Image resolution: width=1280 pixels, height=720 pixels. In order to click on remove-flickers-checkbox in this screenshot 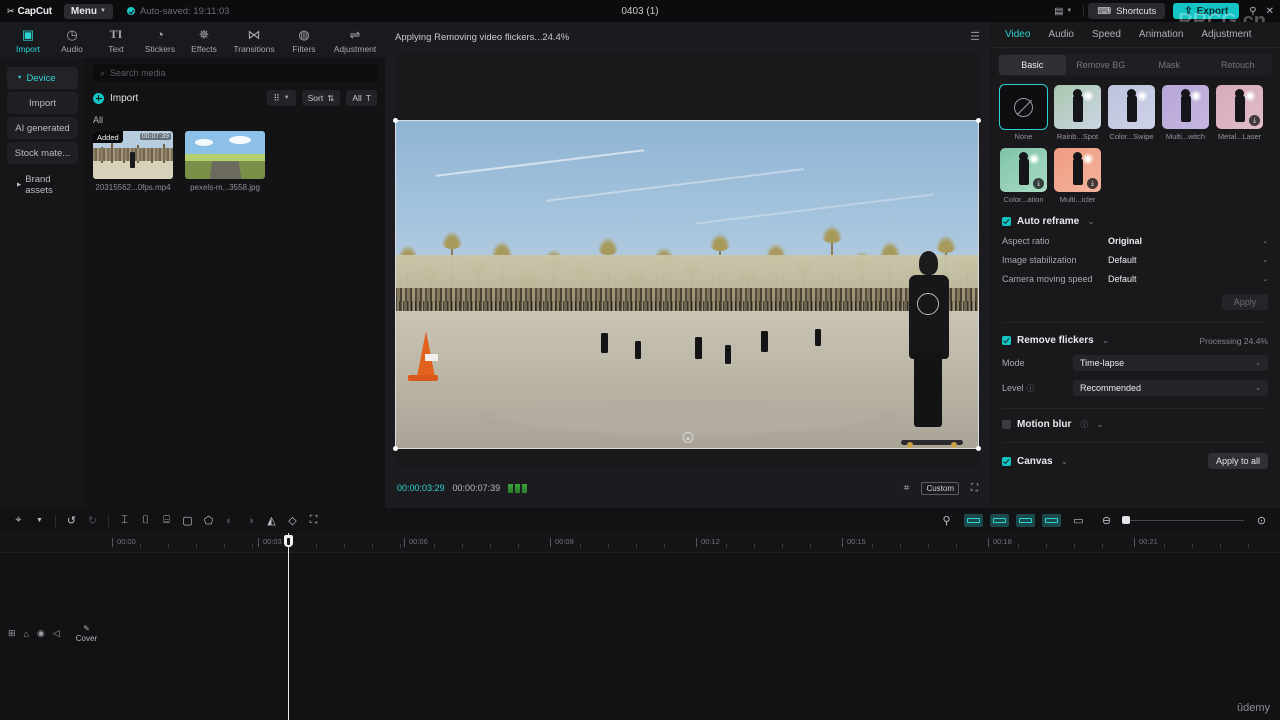, I will do `click(1006, 340)`.